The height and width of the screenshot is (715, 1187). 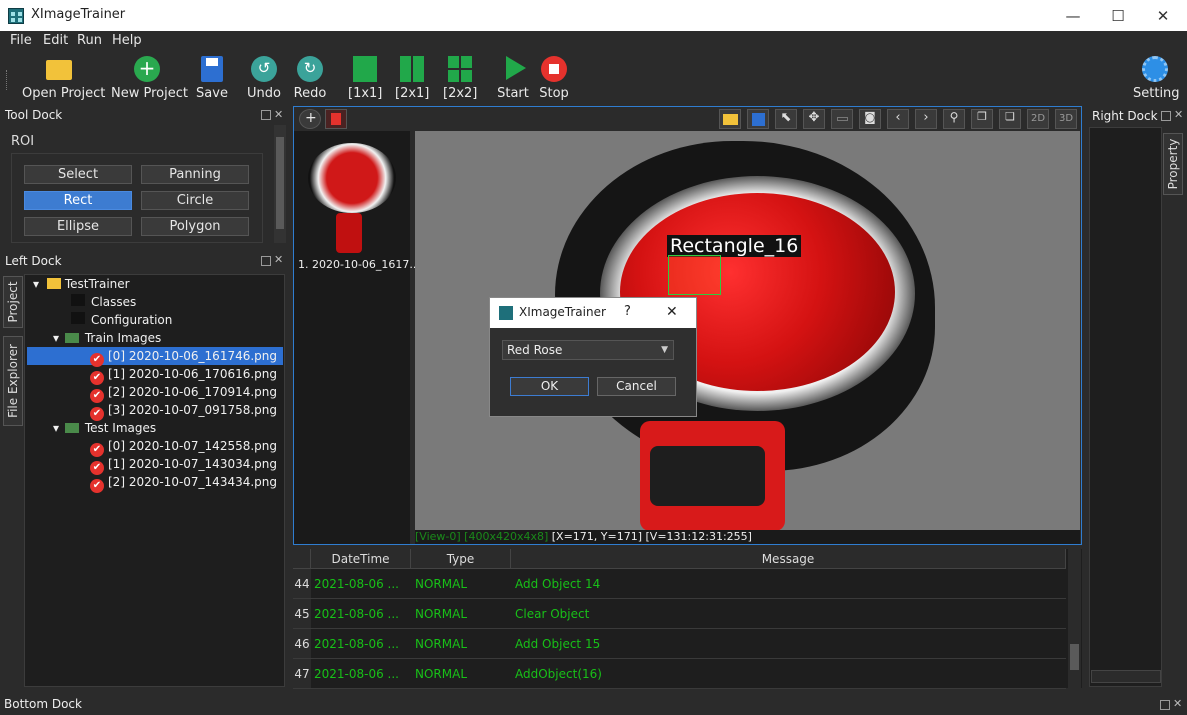 I want to click on tool-dock-title: Tool Dock, so click(x=34, y=115).